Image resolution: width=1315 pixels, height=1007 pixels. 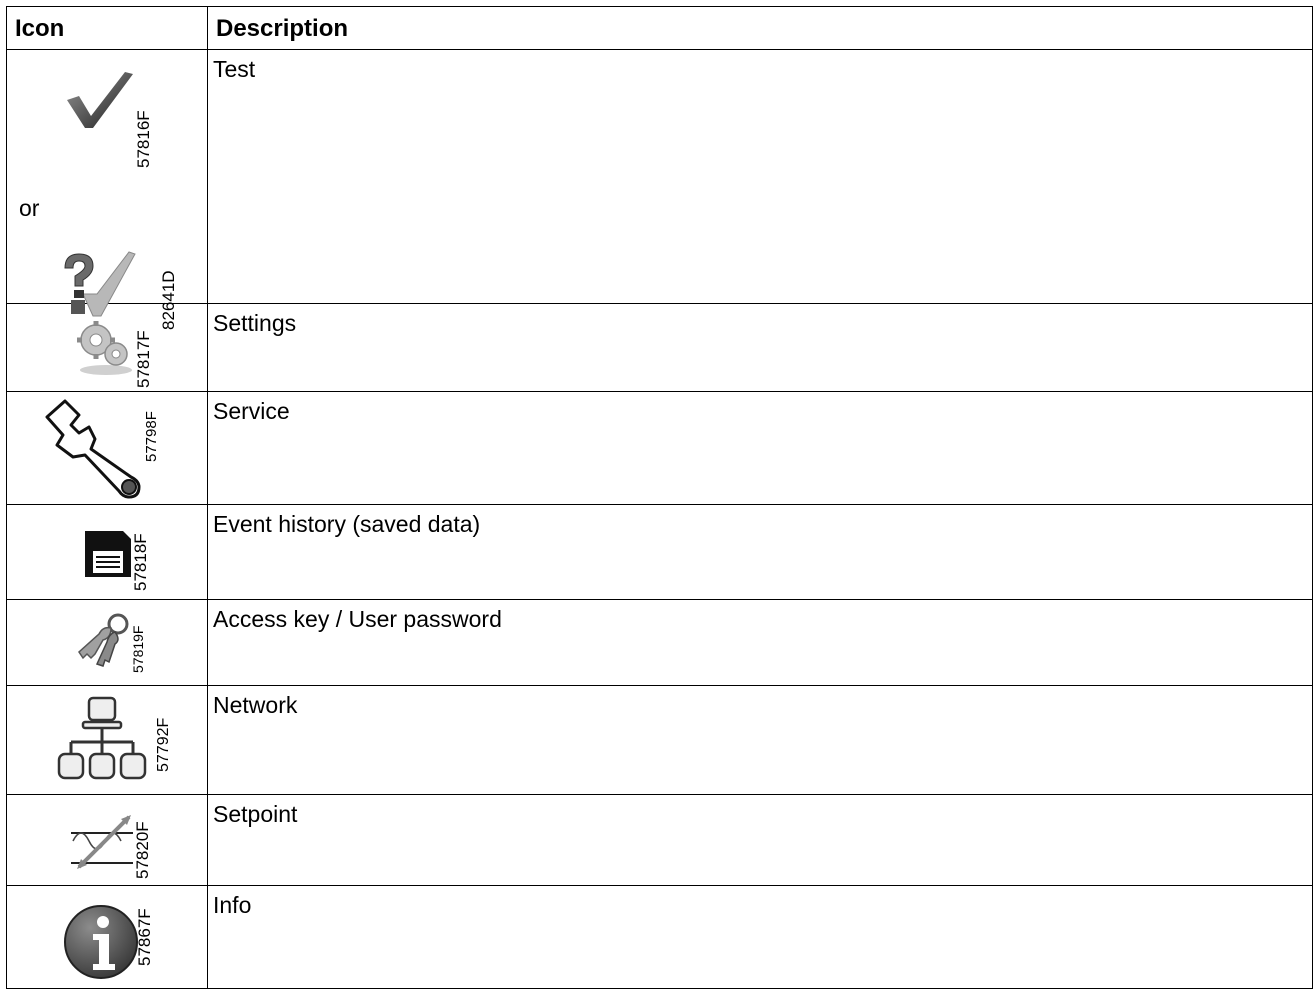 What do you see at coordinates (103, 640) in the screenshot?
I see `keys-icon` at bounding box center [103, 640].